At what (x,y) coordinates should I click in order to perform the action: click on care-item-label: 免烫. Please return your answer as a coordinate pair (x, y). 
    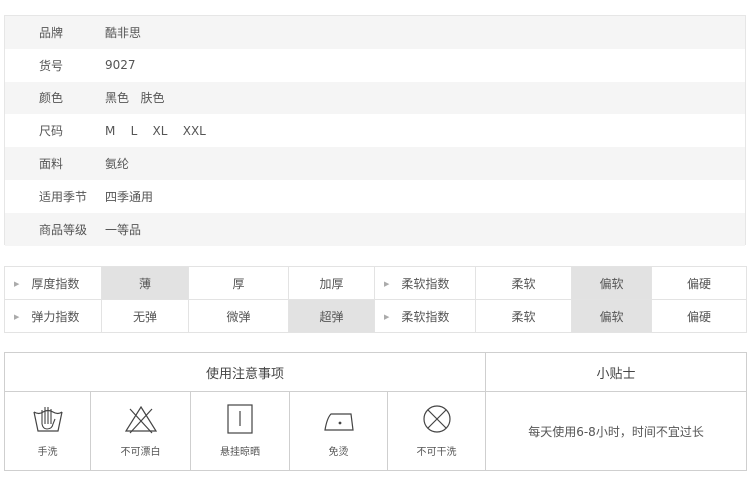
    Looking at the image, I should click on (338, 452).